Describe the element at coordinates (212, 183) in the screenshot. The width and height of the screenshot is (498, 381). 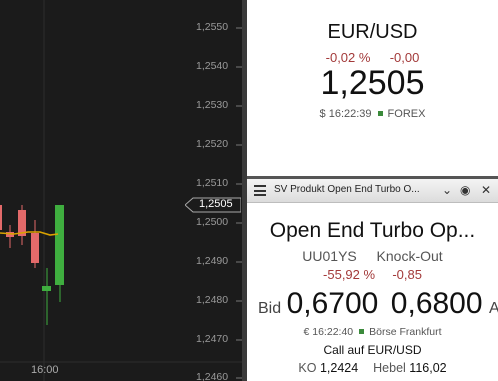
I see `y-tick-label: 1,2510` at that location.